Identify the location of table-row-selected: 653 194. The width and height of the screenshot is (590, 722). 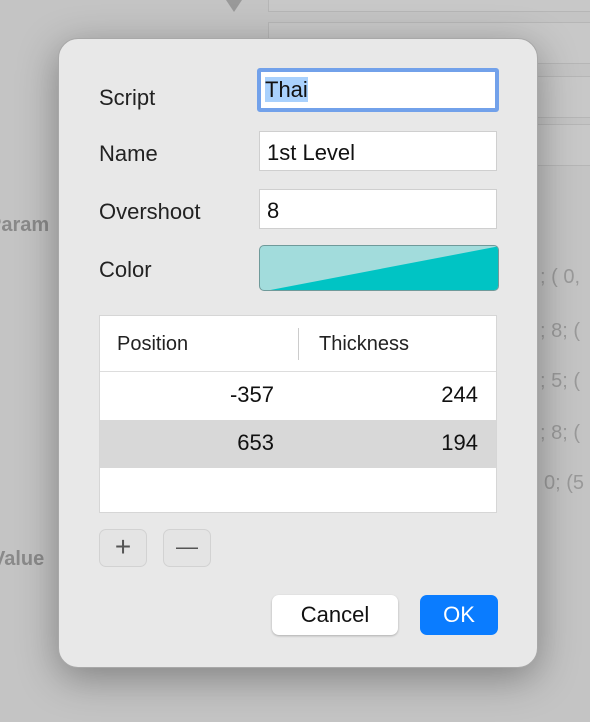
(298, 444).